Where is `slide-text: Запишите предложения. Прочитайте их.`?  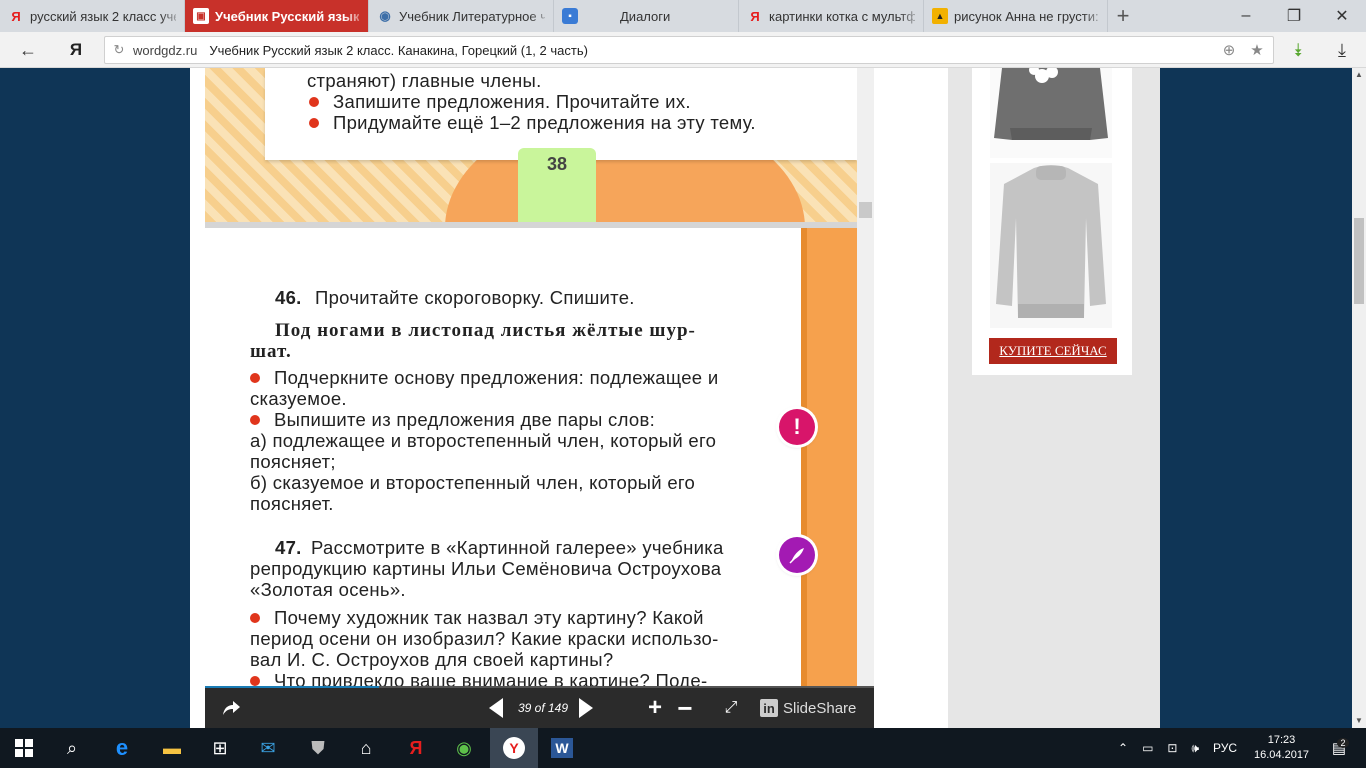
slide-text: Запишите предложения. Прочитайте их. is located at coordinates (512, 101).